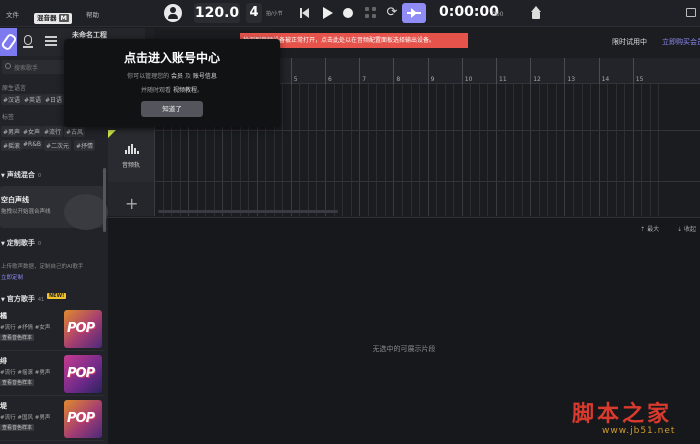 Image resolution: width=700 pixels, height=444 pixels. What do you see at coordinates (348, 13) in the screenshot?
I see `record-icon` at bounding box center [348, 13].